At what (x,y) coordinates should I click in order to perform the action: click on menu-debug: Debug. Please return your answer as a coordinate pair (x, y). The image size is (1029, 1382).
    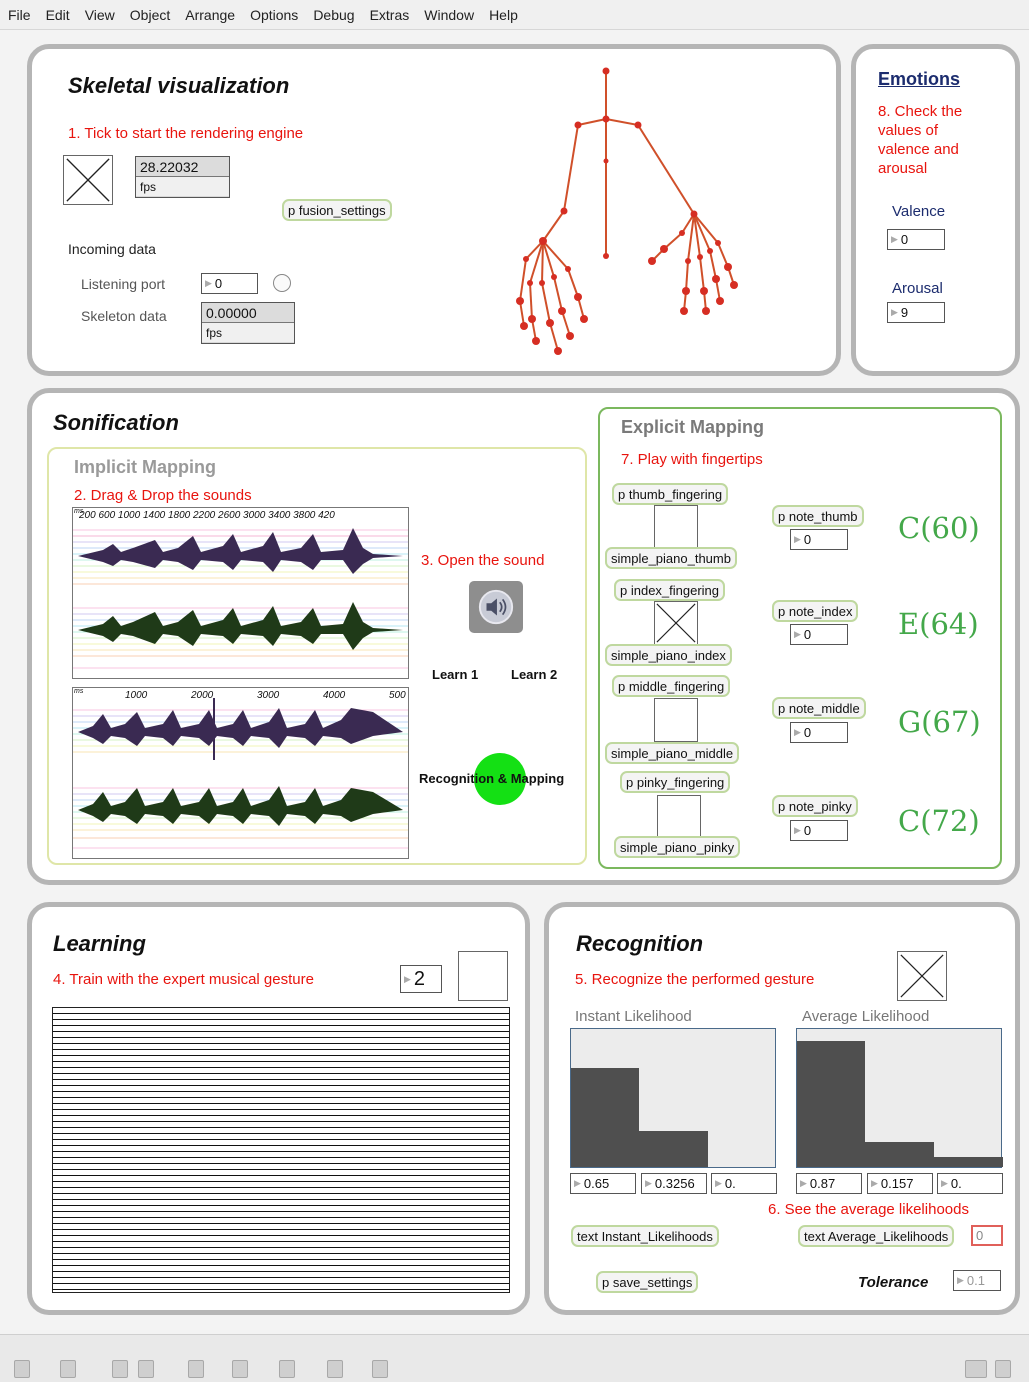
    Looking at the image, I should click on (333, 15).